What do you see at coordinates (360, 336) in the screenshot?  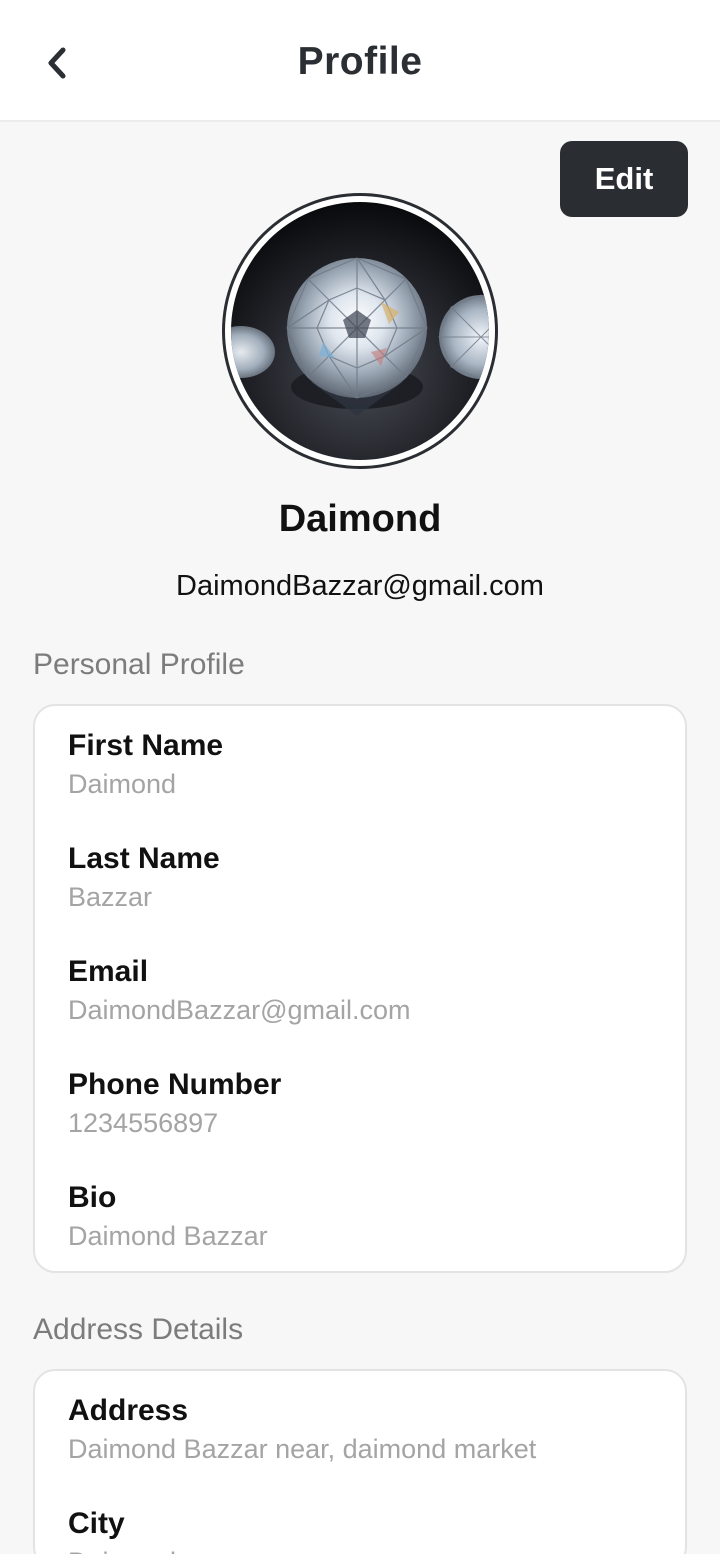 I see `diamond-image` at bounding box center [360, 336].